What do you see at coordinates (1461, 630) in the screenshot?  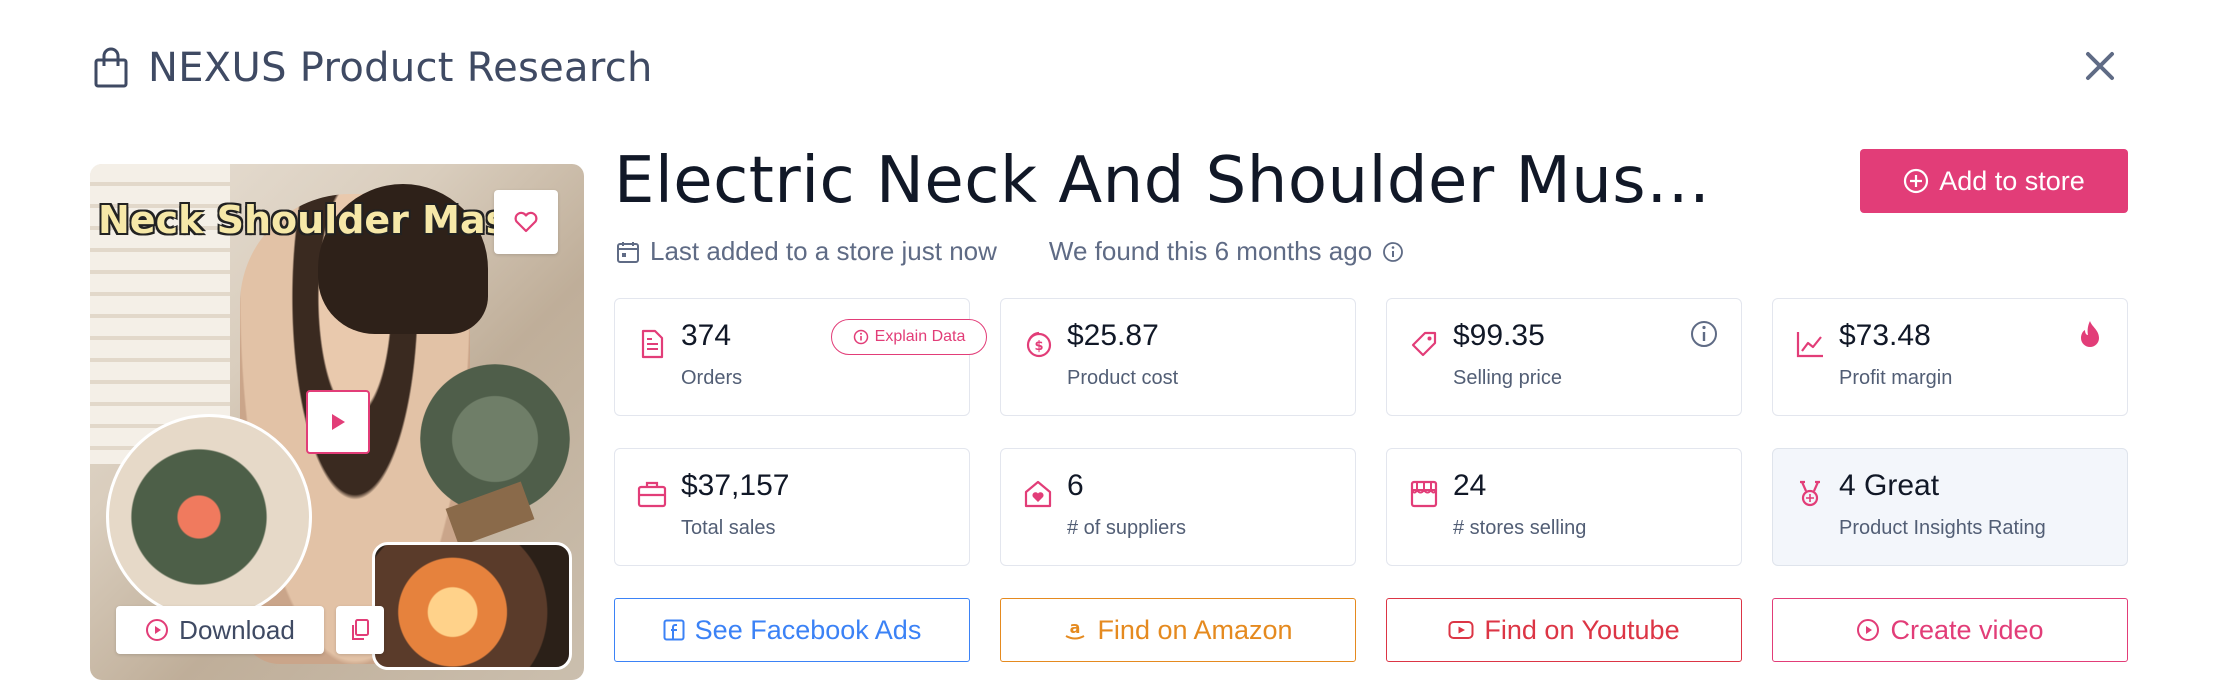 I see `youtube-icon` at bounding box center [1461, 630].